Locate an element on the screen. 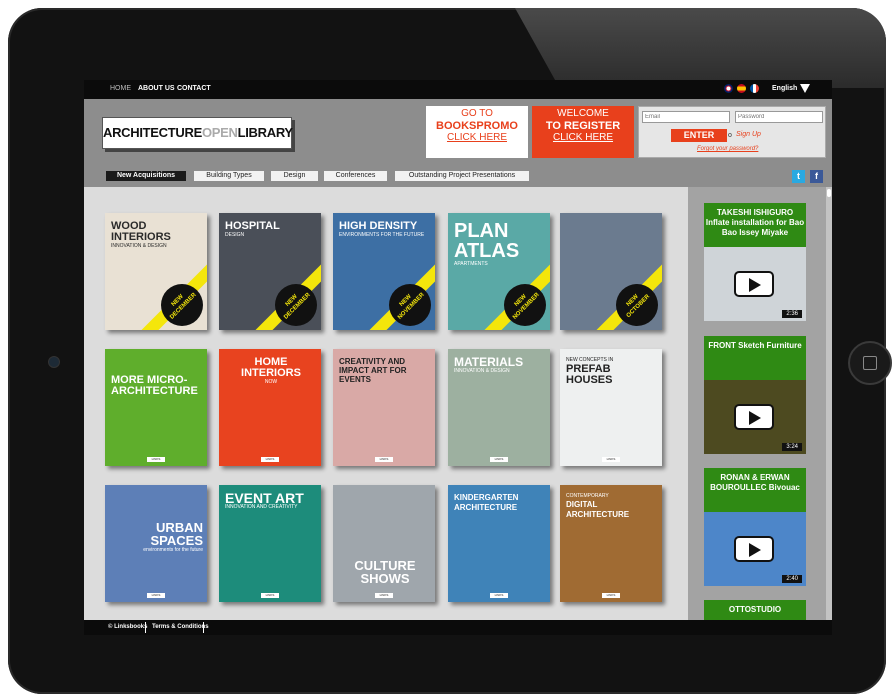 The width and height of the screenshot is (894, 697). book-tile: EVENT ART INNOVATION AND CREATIVITY LINKS is located at coordinates (270, 543).